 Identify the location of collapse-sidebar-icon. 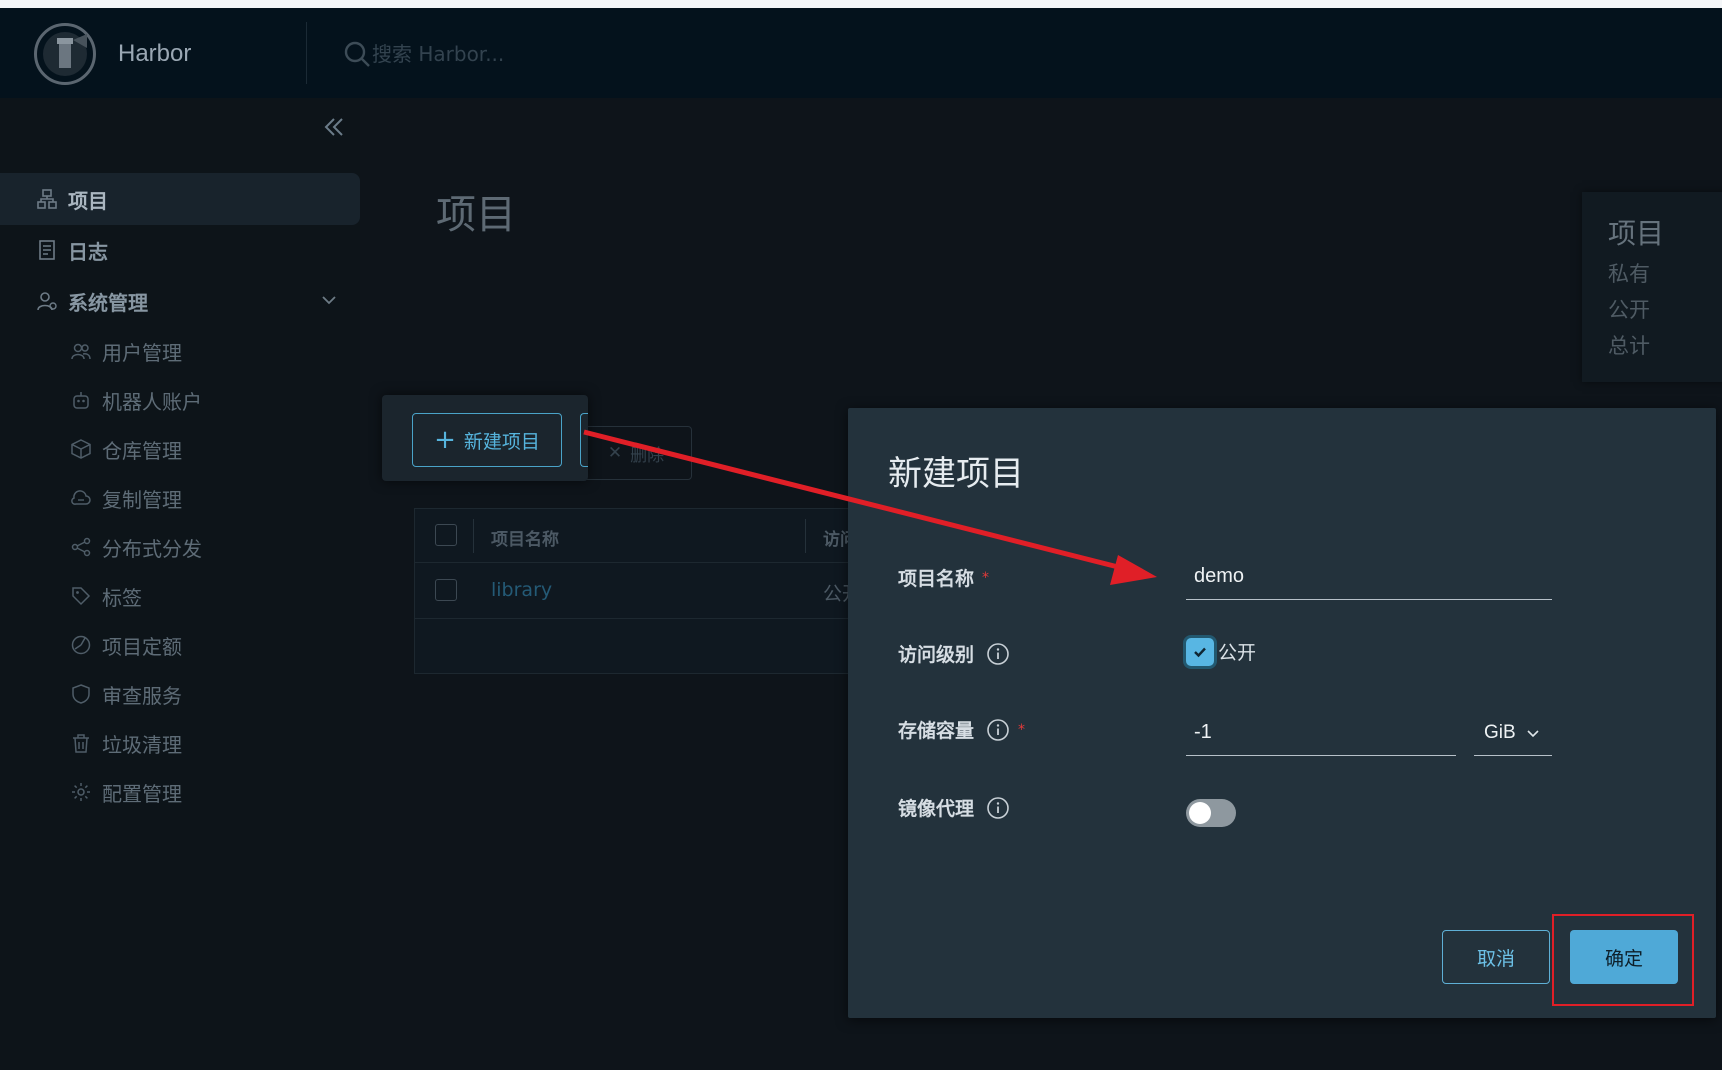
(333, 127).